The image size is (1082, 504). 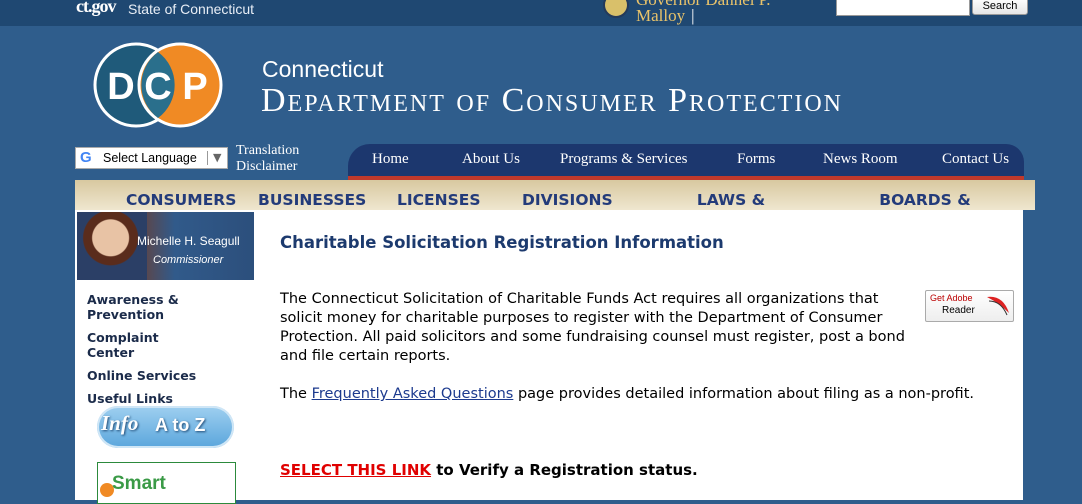 I want to click on category-licenses: LICENSES, so click(x=439, y=200).